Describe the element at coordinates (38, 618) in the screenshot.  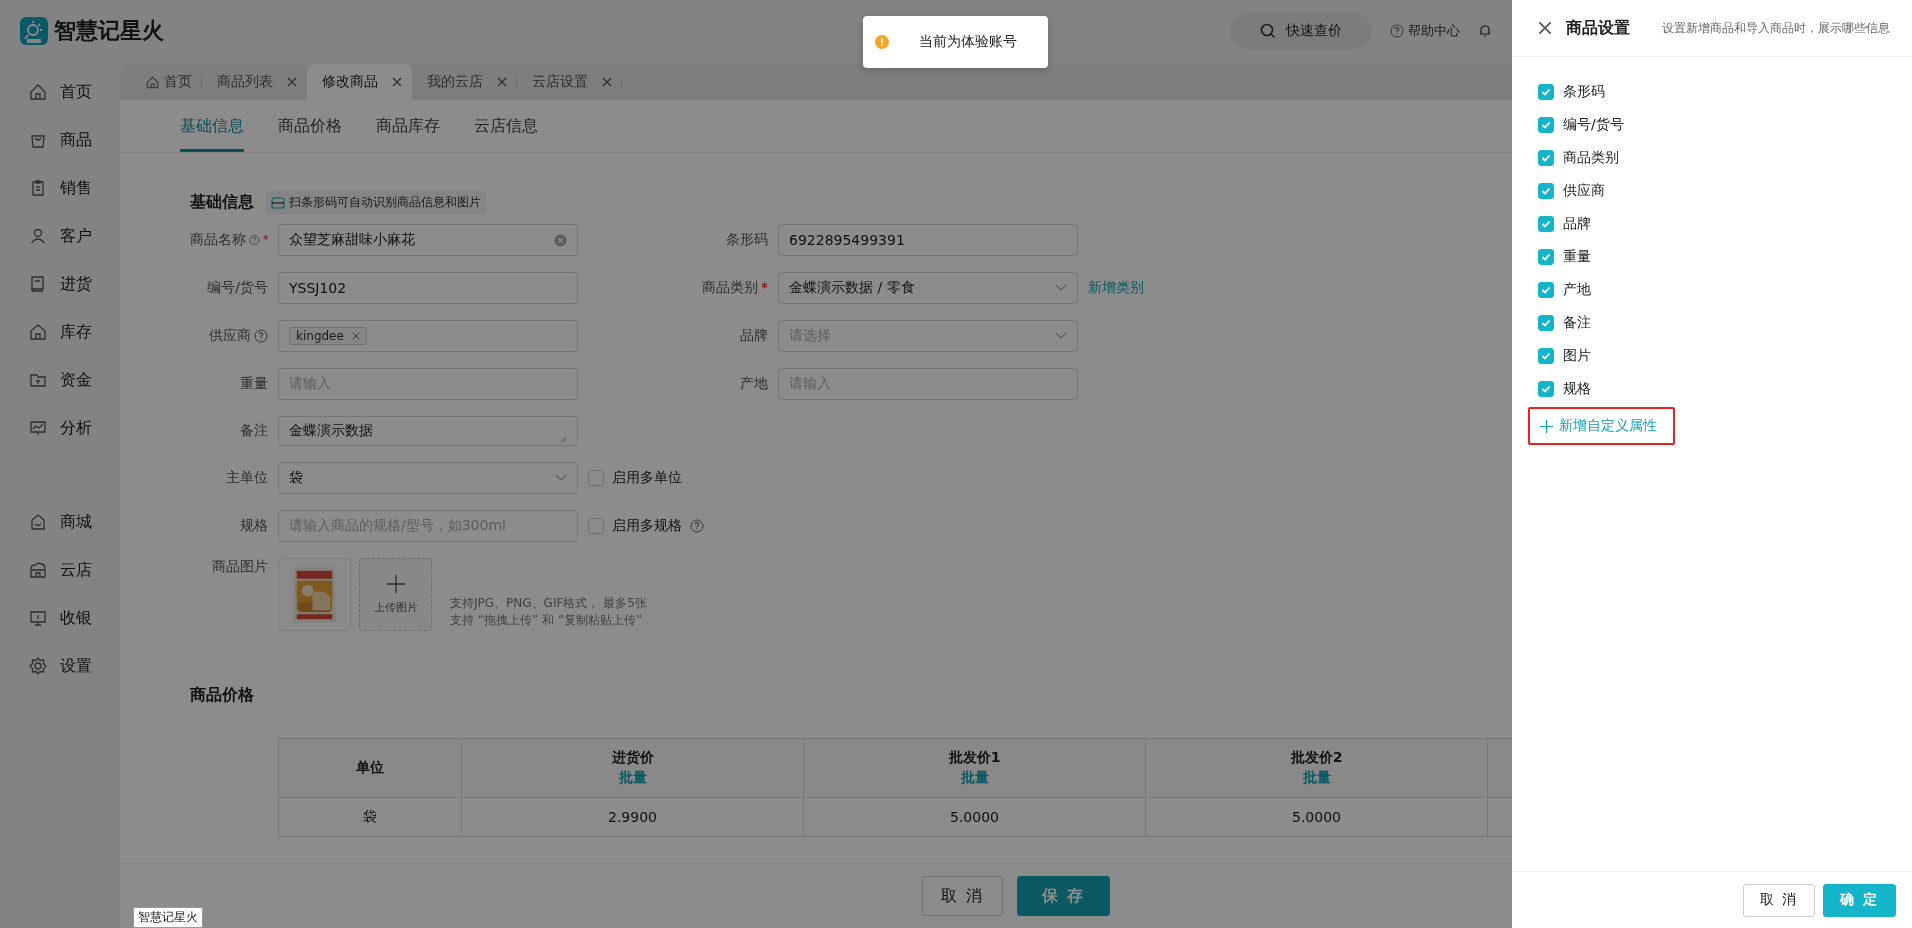
I see `monitor-icon` at that location.